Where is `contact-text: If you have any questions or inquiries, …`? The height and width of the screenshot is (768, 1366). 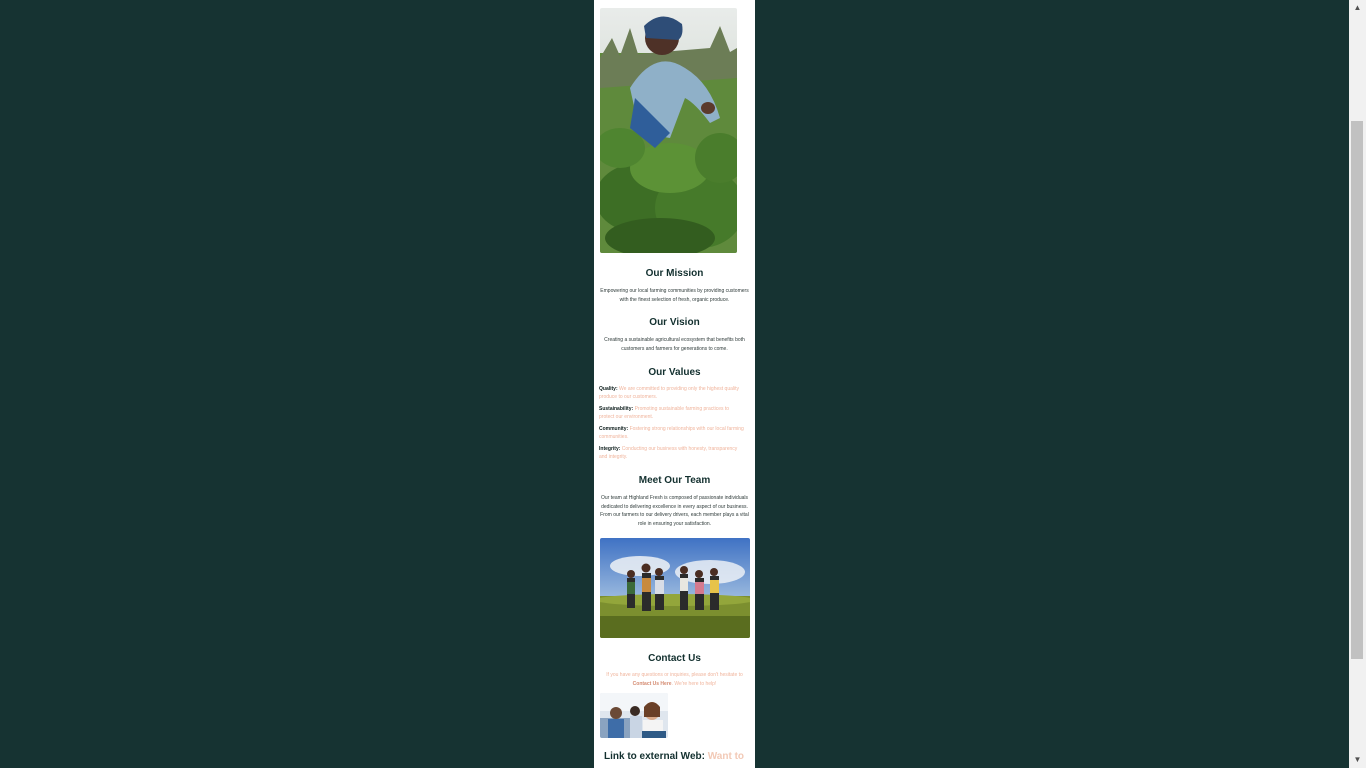 contact-text: If you have any questions or inquiries, … is located at coordinates (674, 679).